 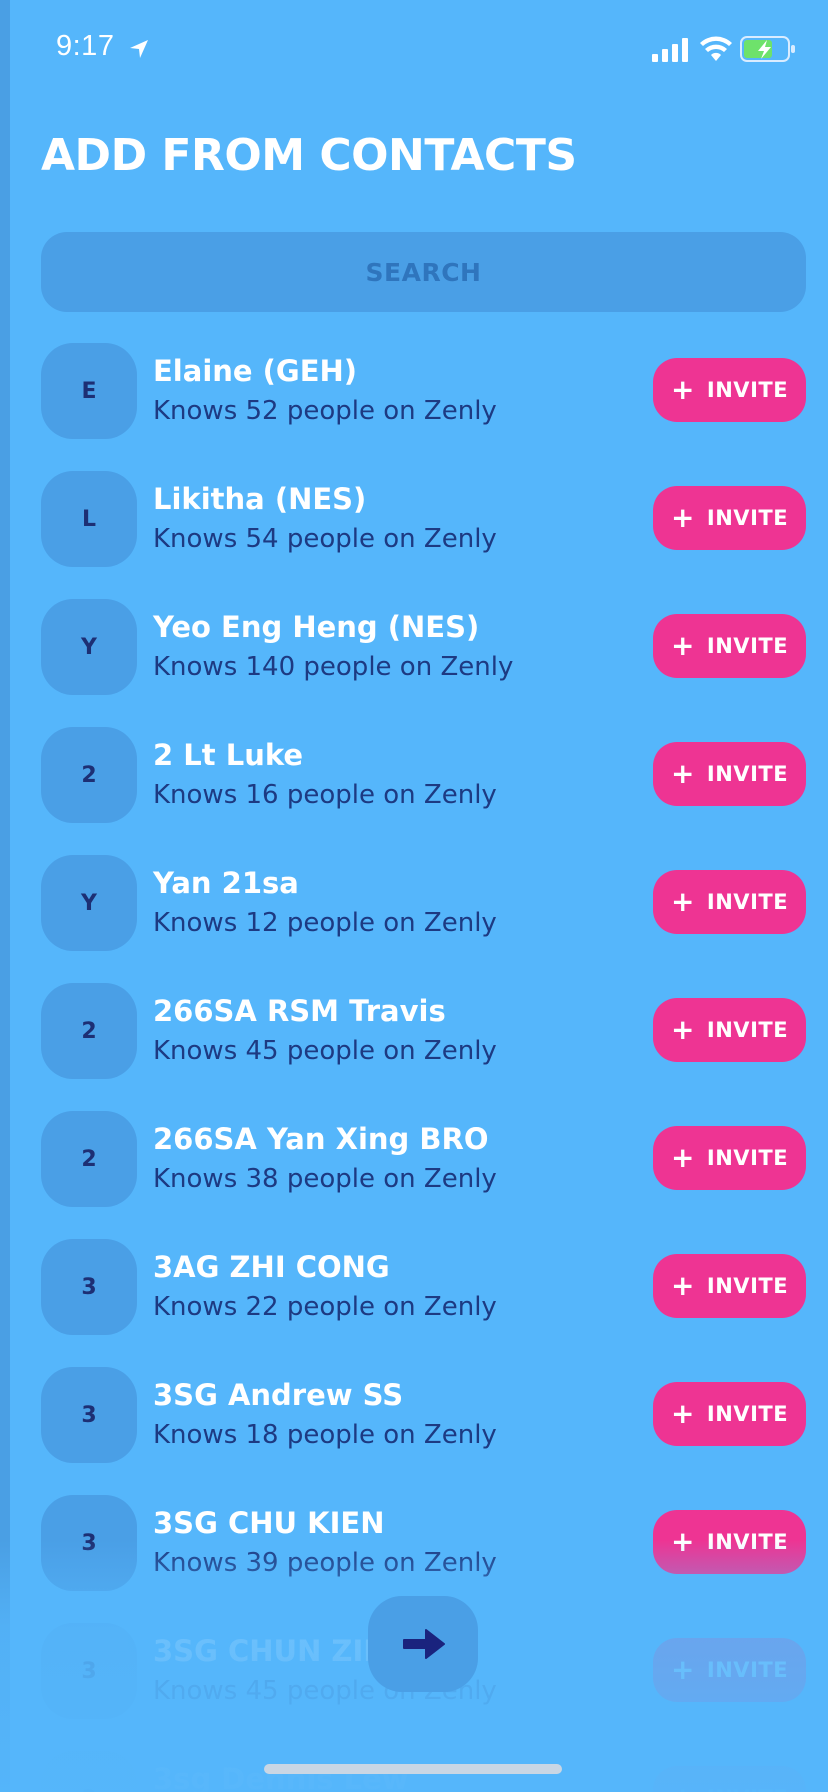 I want to click on search-placeholder: SEARCH, so click(x=423, y=272).